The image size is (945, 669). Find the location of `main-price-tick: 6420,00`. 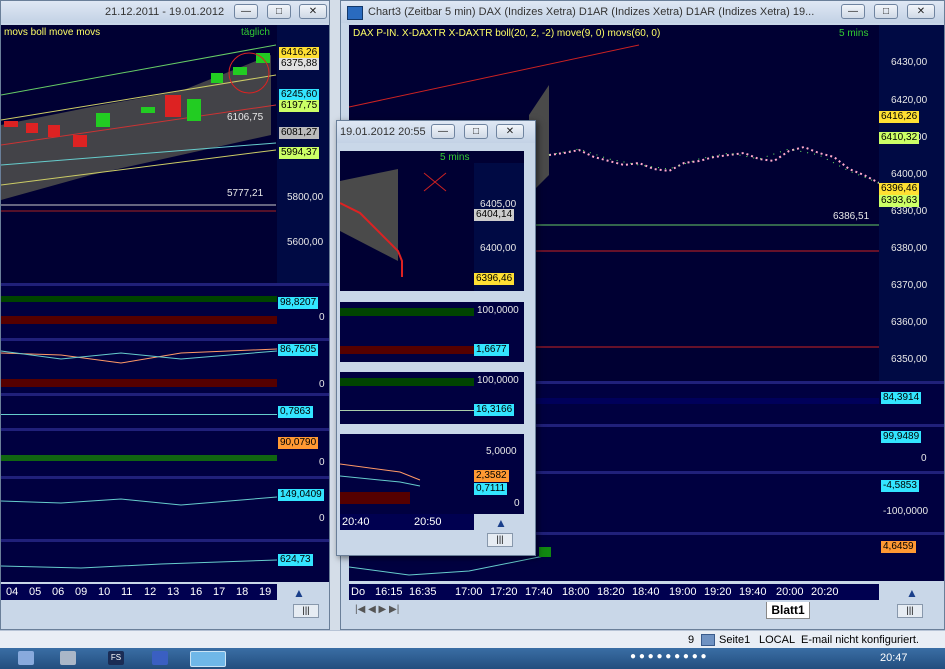

main-price-tick: 6420,00 is located at coordinates (909, 100).